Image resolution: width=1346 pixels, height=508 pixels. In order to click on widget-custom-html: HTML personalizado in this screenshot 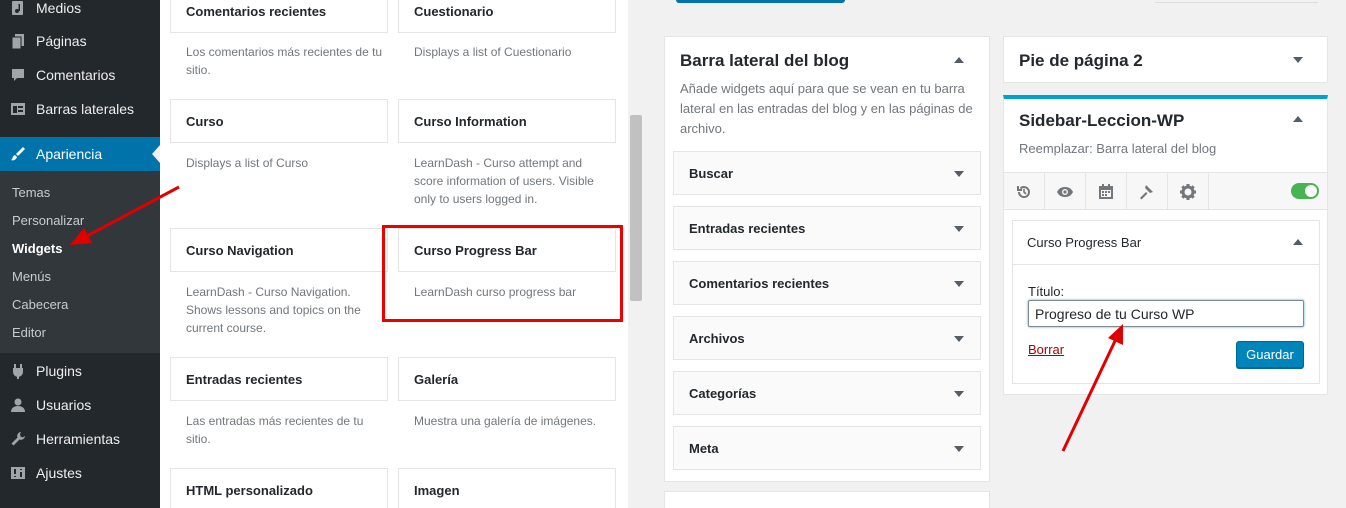, I will do `click(279, 488)`.